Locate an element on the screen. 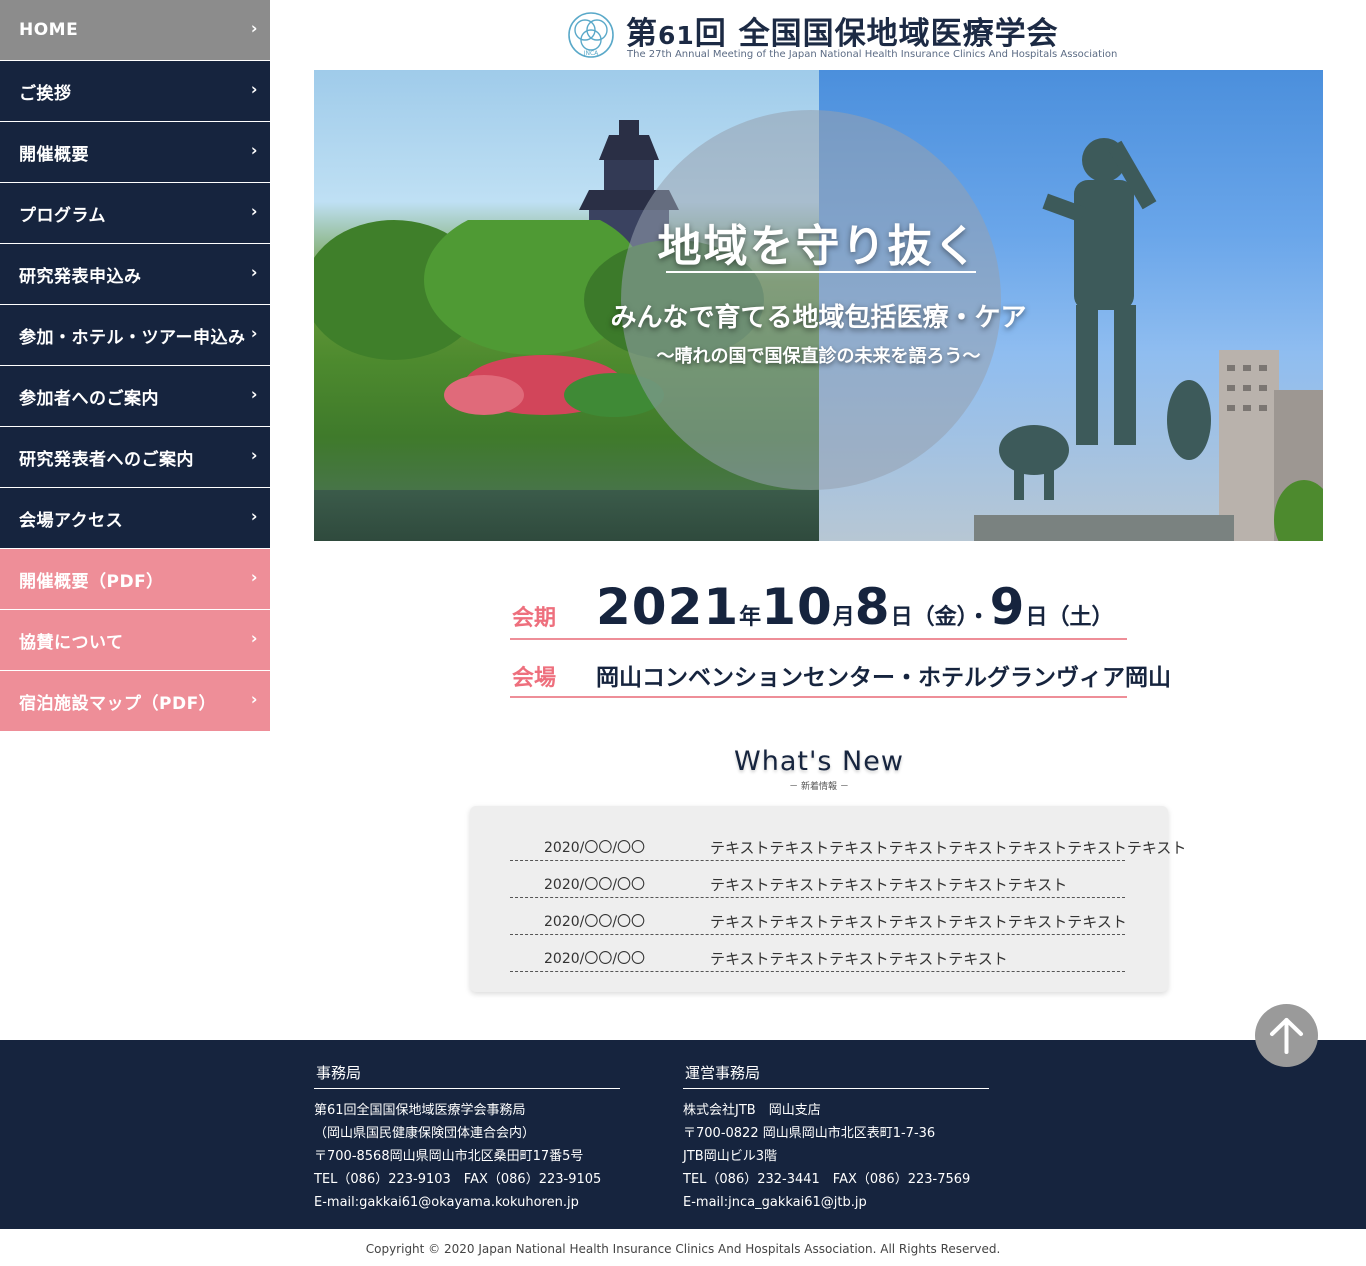  date-label: 会期 is located at coordinates (534, 618).